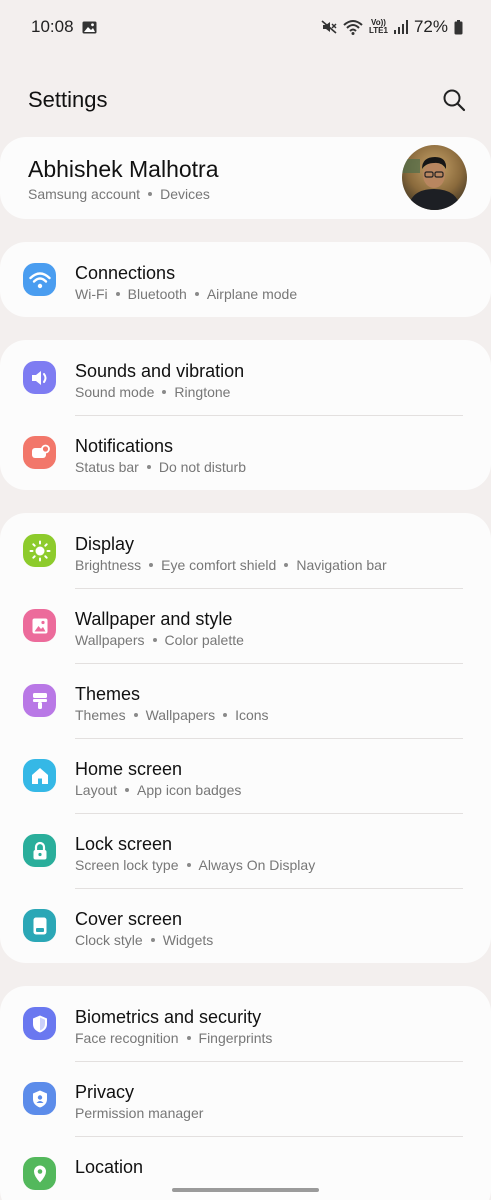 The width and height of the screenshot is (491, 1200). What do you see at coordinates (108, 565) in the screenshot?
I see `sub-brightness: Brightness` at bounding box center [108, 565].